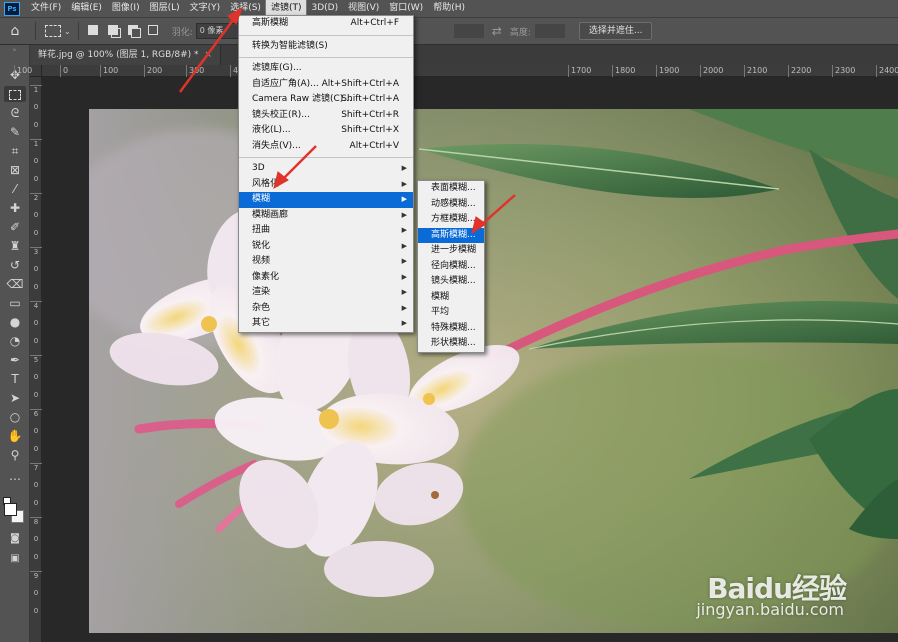 This screenshot has height=642, width=898. What do you see at coordinates (360, 83) in the screenshot?
I see `shortcut-label: Alt+Shift+Ctrl+A` at bounding box center [360, 83].